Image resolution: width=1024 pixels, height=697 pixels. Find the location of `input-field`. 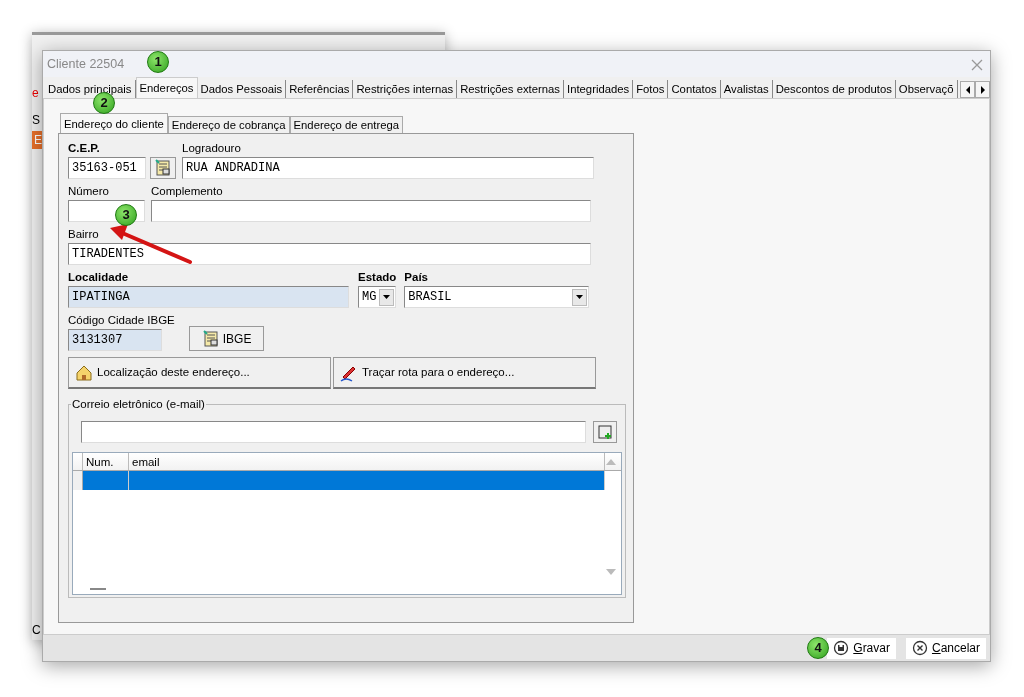

input-field is located at coordinates (371, 211).